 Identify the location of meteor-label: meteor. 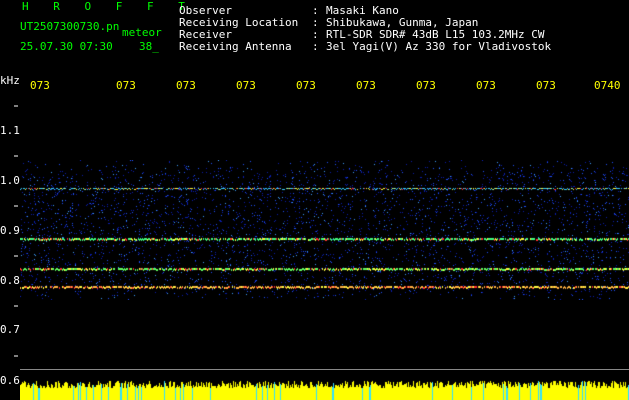
(142, 32).